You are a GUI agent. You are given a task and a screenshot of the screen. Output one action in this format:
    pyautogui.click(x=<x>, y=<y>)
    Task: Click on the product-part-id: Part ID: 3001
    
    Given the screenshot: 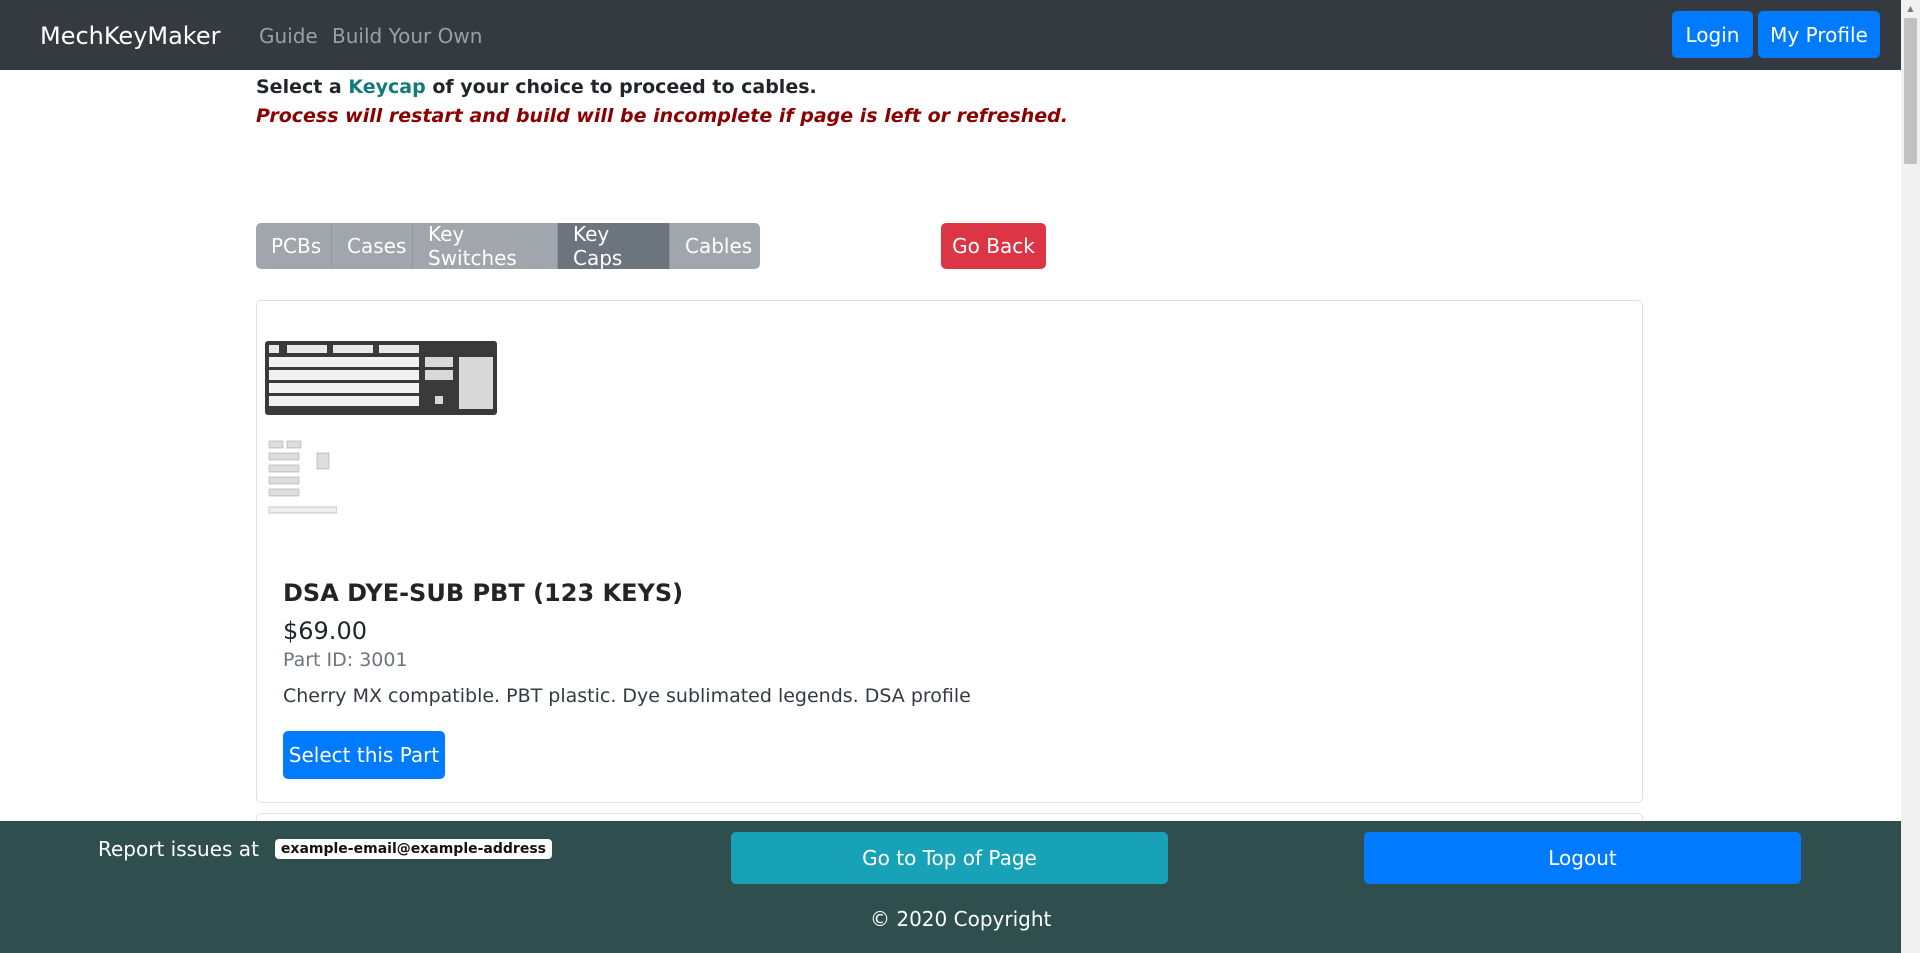 What is the action you would take?
    pyautogui.click(x=345, y=660)
    